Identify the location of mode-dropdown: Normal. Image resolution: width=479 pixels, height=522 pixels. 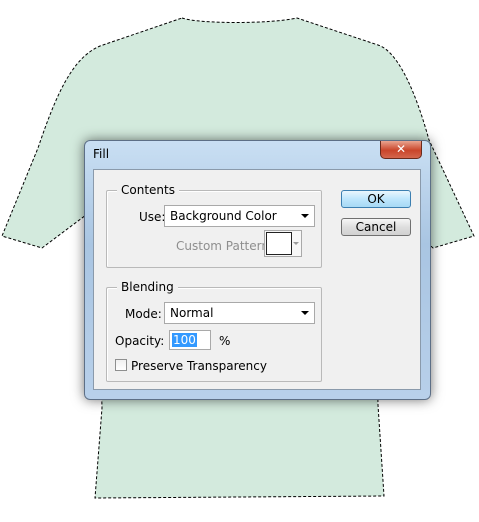
(239, 313).